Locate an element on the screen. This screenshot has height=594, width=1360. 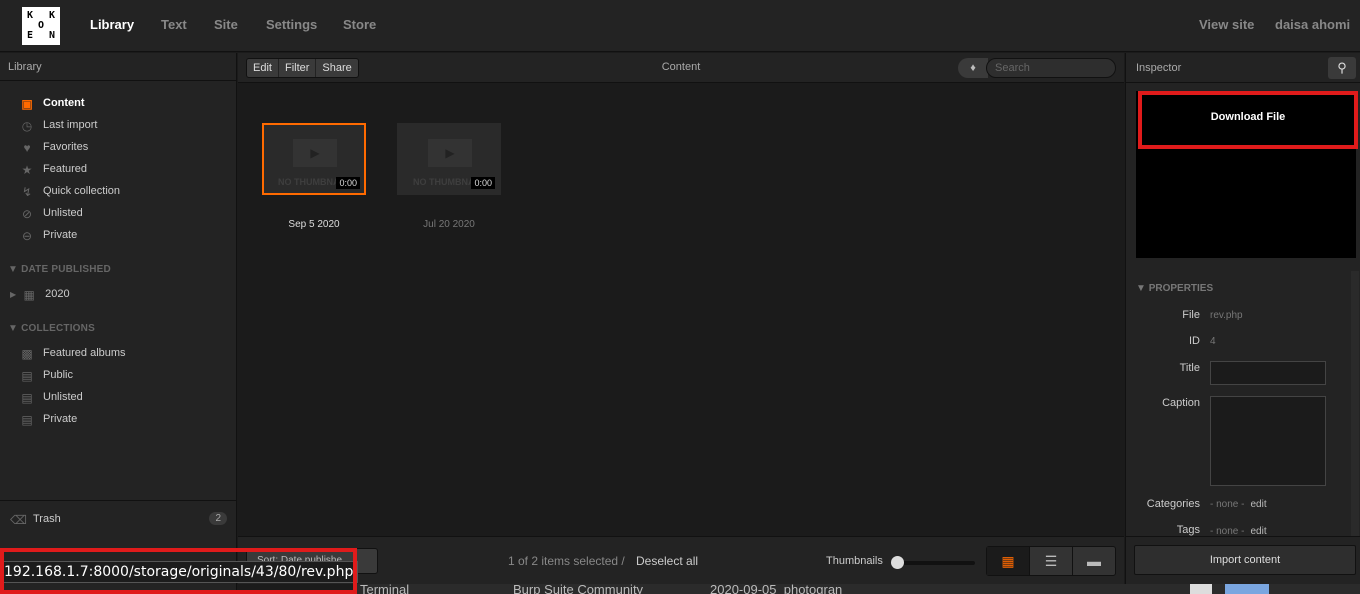
lightning-icon: ↯ is located at coordinates (27, 192).